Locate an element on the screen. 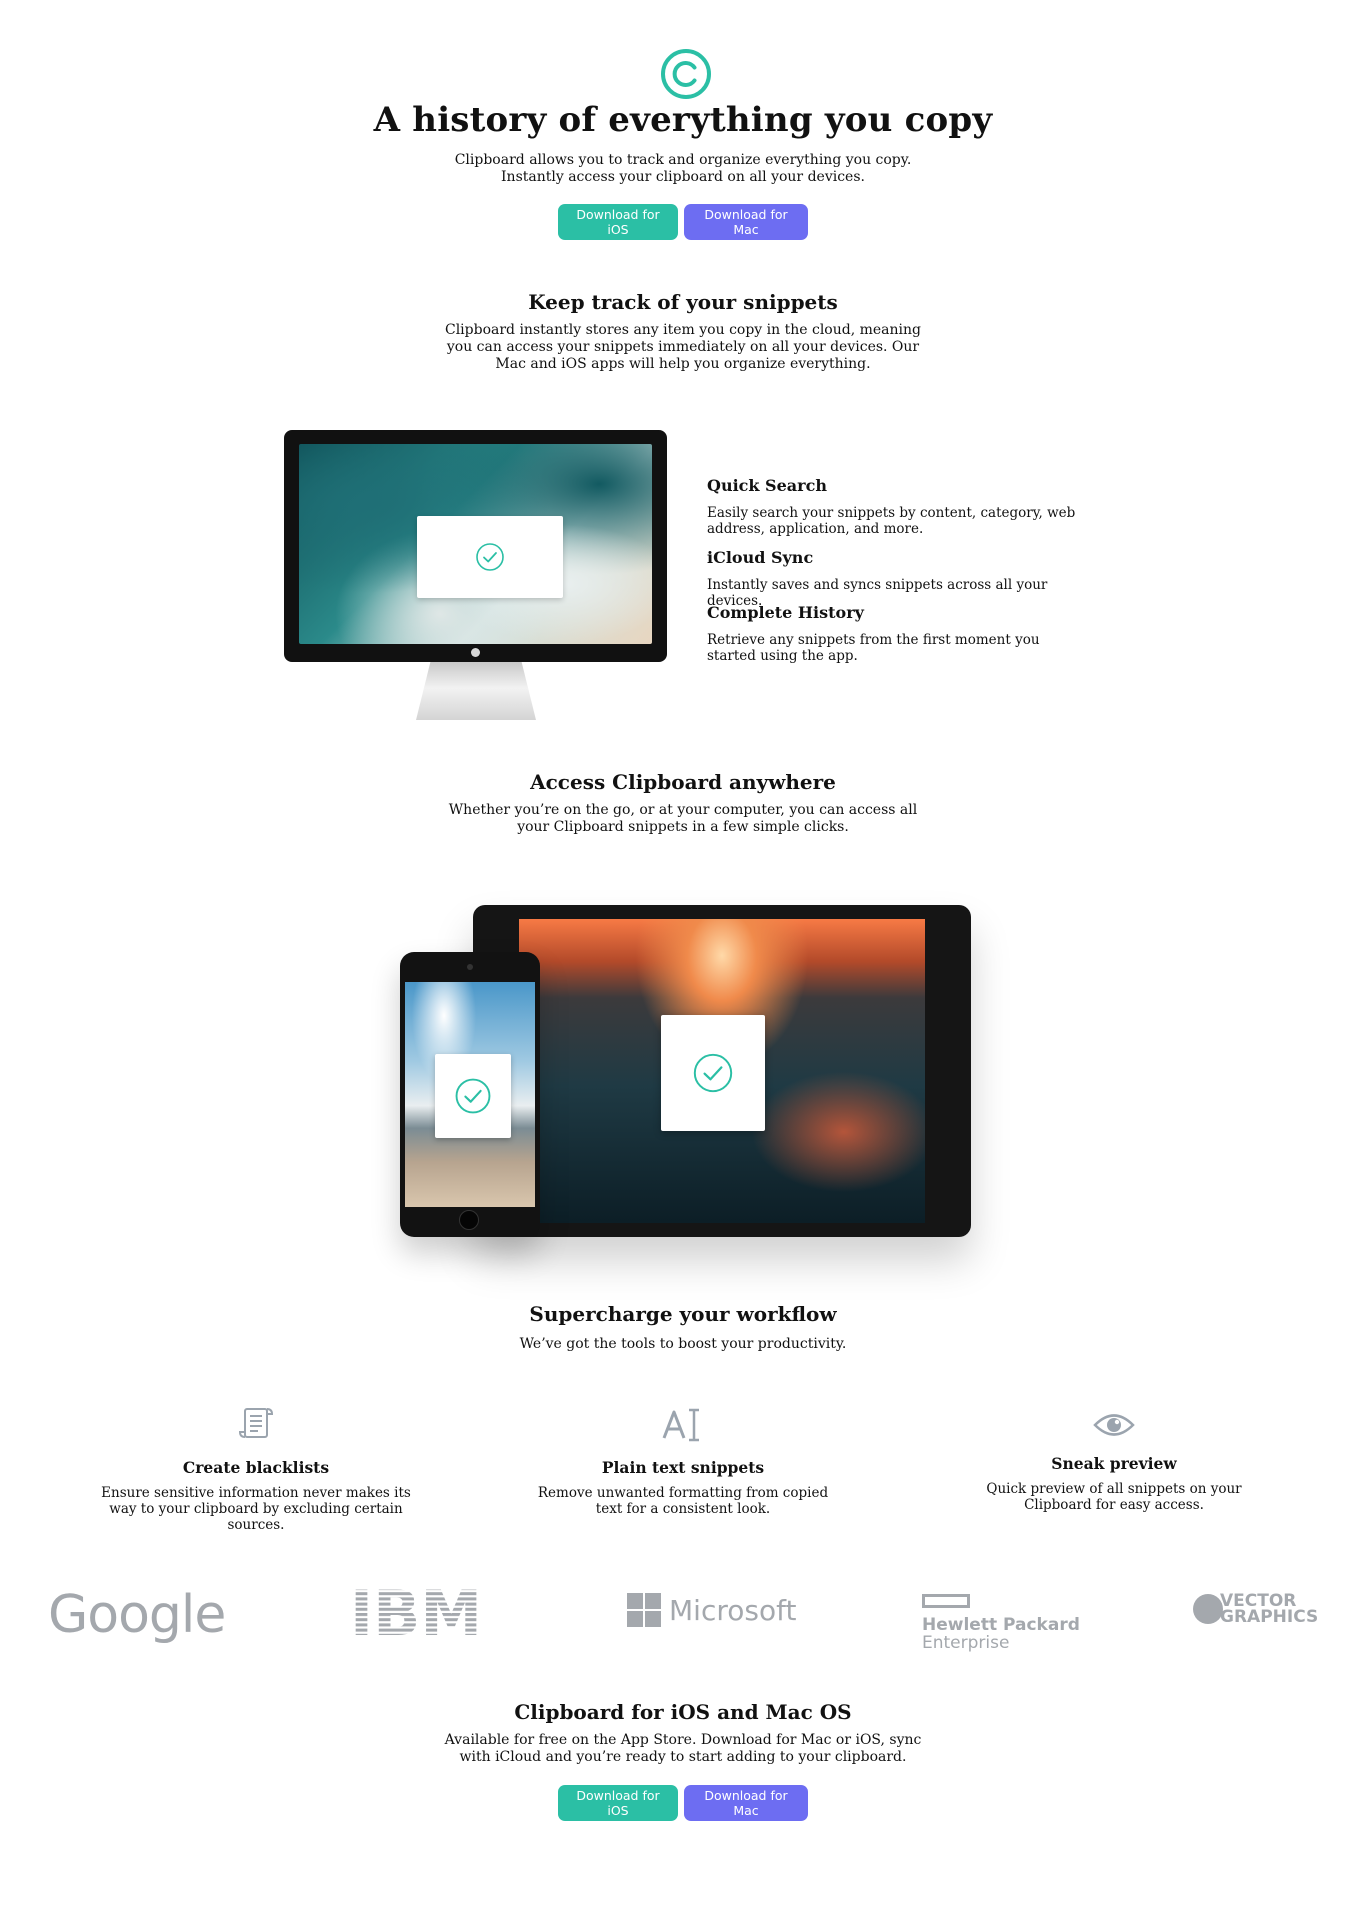 The height and width of the screenshot is (1916, 1366). phone-mockup is located at coordinates (470, 1094).